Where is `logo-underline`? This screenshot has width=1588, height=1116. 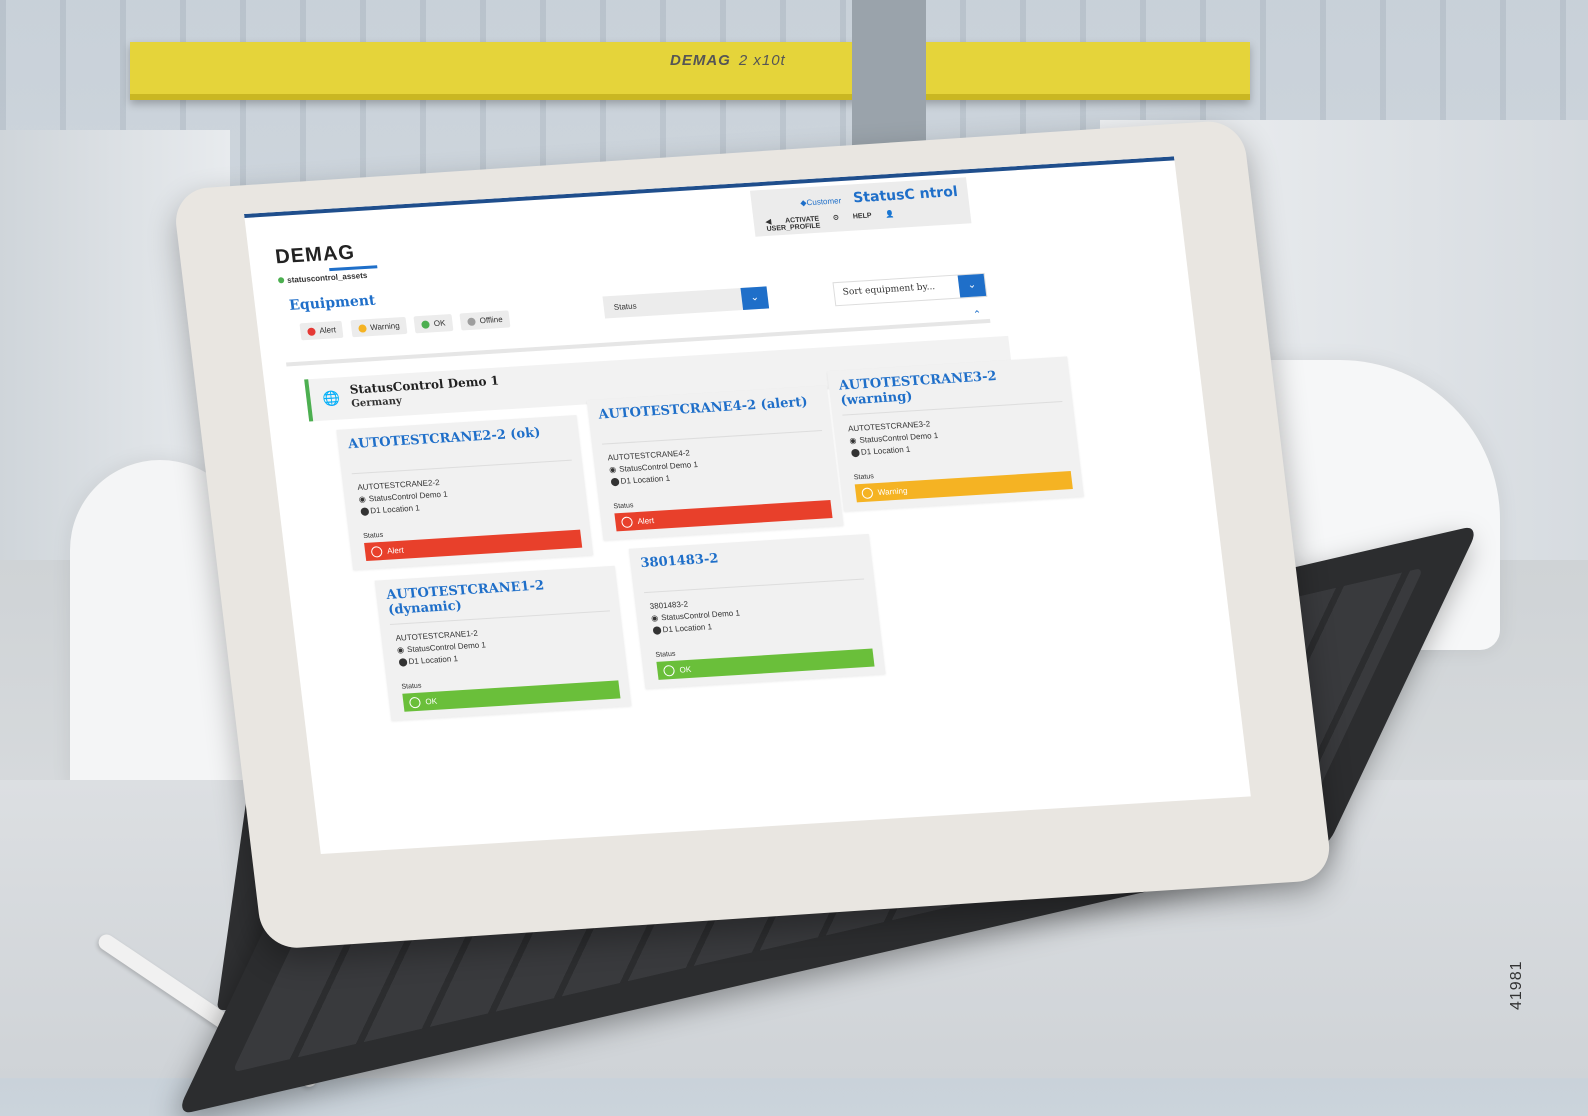
logo-underline is located at coordinates (353, 268).